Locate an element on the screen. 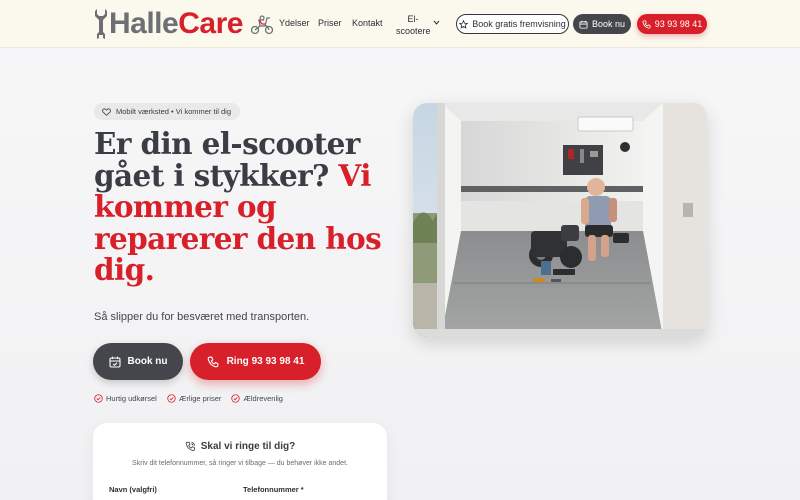 This screenshot has width=800, height=500. header-phone-label: 93 93 98 41 is located at coordinates (678, 24).